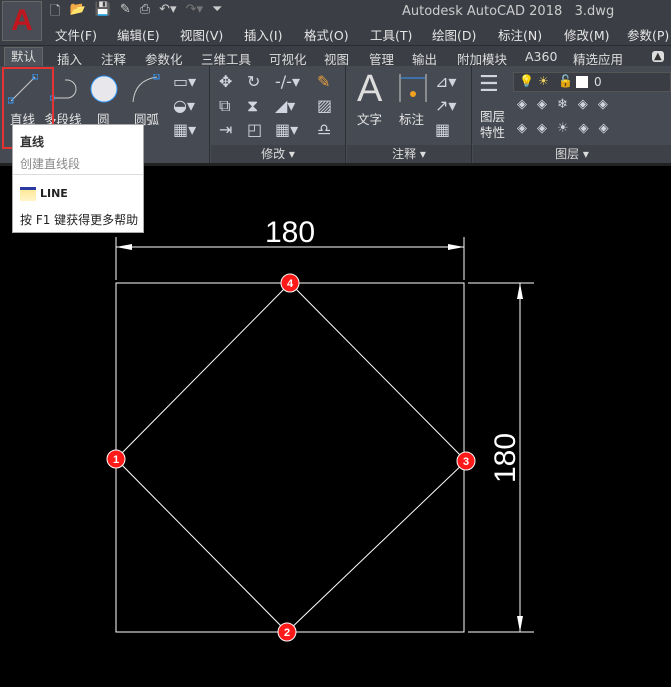 The image size is (671, 687). What do you see at coordinates (369, 118) in the screenshot?
I see `text-button: 文字` at bounding box center [369, 118].